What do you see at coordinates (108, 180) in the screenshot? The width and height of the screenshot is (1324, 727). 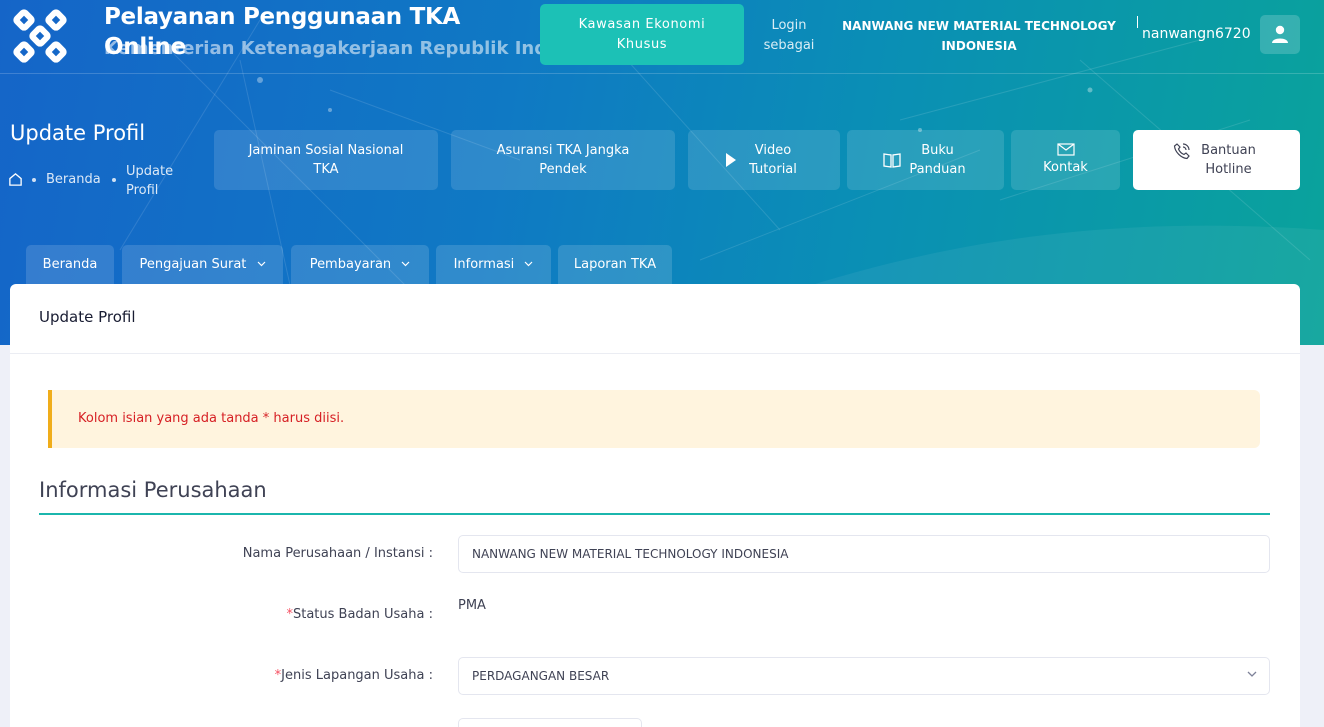 I see `breadcrumb: Beranda Update Profil` at bounding box center [108, 180].